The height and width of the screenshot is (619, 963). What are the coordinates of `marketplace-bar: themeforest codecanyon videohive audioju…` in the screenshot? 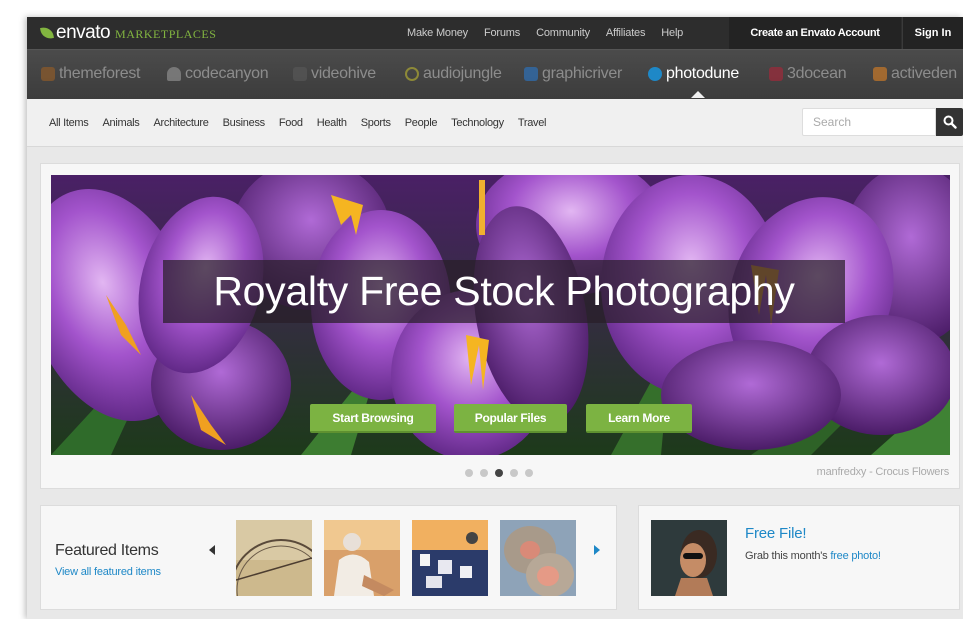 It's located at (495, 74).